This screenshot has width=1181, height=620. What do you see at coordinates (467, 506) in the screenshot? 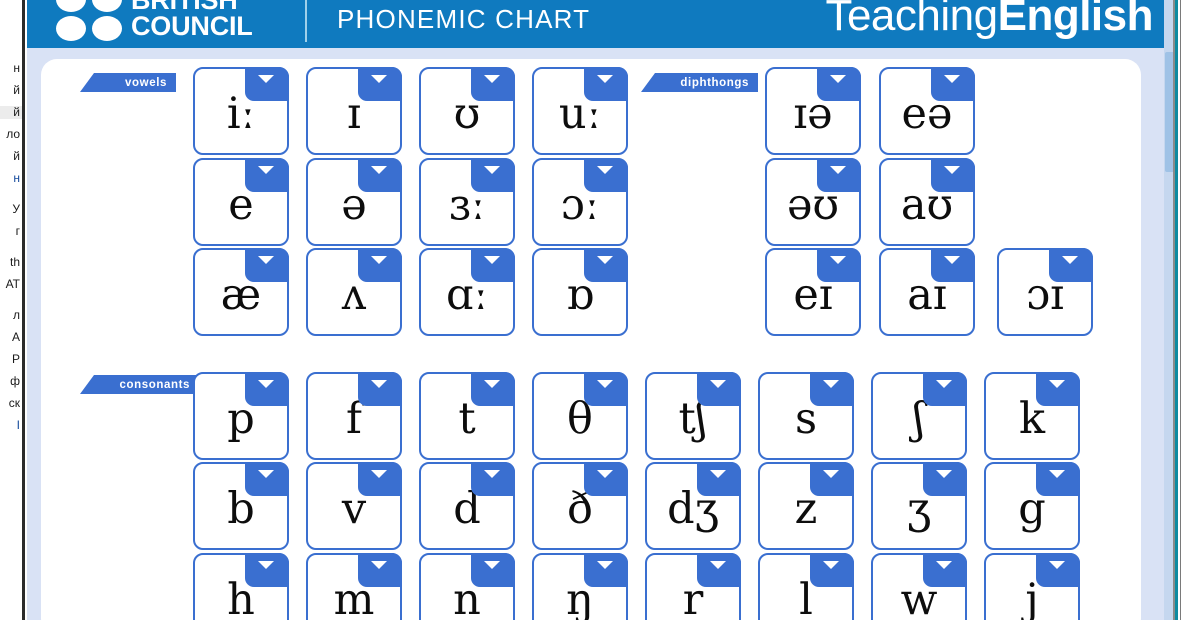
I see `phoneme-card-consonant: d` at bounding box center [467, 506].